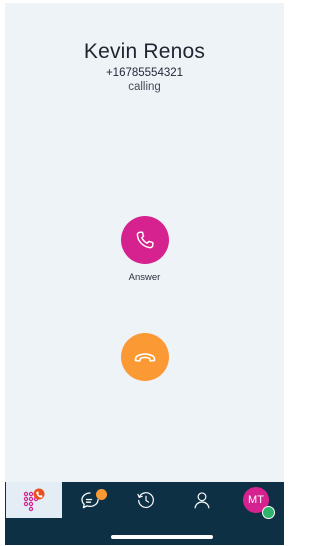 The image size is (320, 546). I want to click on decline-action, so click(144, 357).